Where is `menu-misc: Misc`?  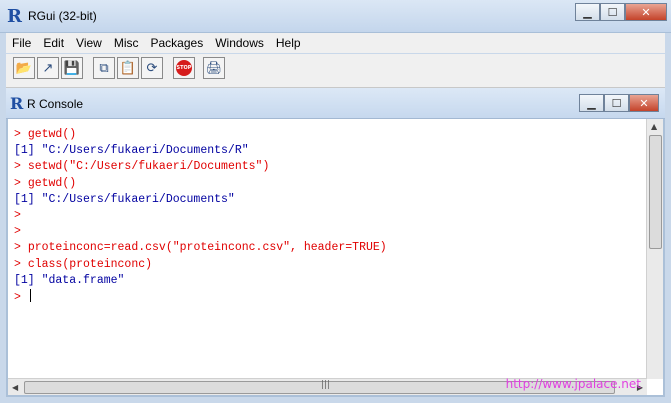
menu-misc: Misc is located at coordinates (126, 43).